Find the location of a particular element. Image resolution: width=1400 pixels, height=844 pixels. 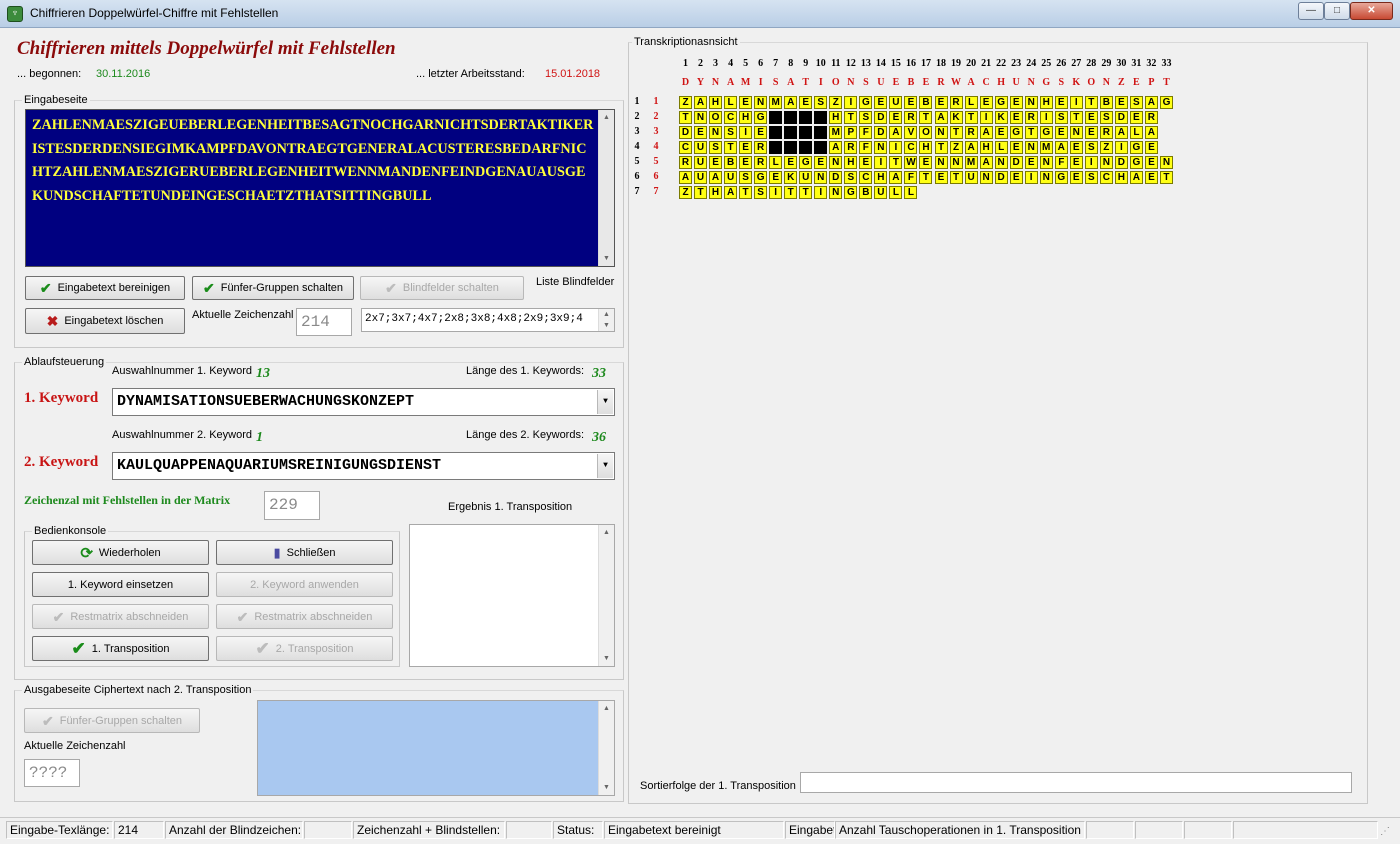

transposition1-button: ✔ 1. Transposition is located at coordinates (120, 648).